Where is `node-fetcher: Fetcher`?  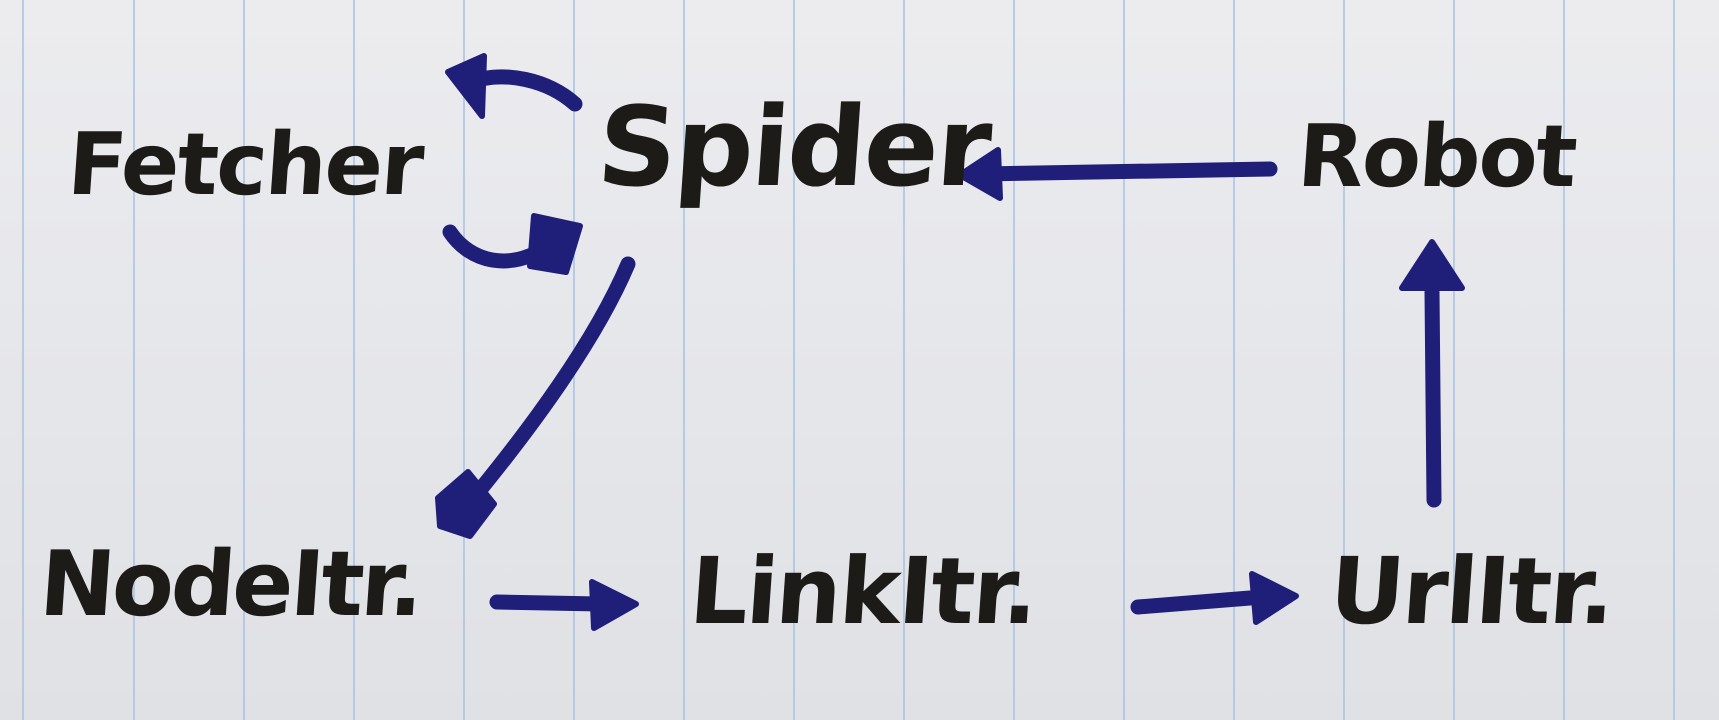
node-fetcher: Fetcher is located at coordinates (245, 165).